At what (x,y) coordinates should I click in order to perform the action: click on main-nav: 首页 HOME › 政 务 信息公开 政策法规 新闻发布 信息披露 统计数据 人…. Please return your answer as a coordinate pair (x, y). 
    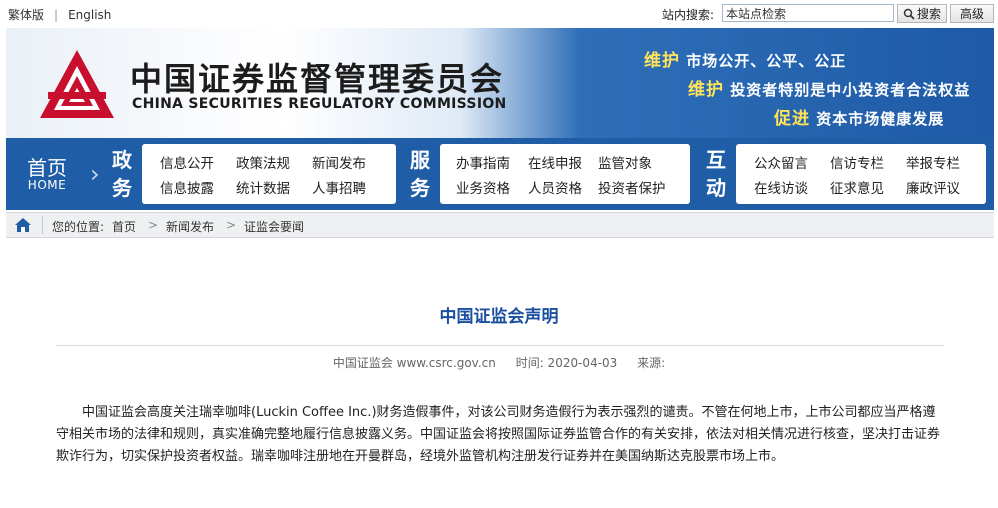
    Looking at the image, I should click on (500, 174).